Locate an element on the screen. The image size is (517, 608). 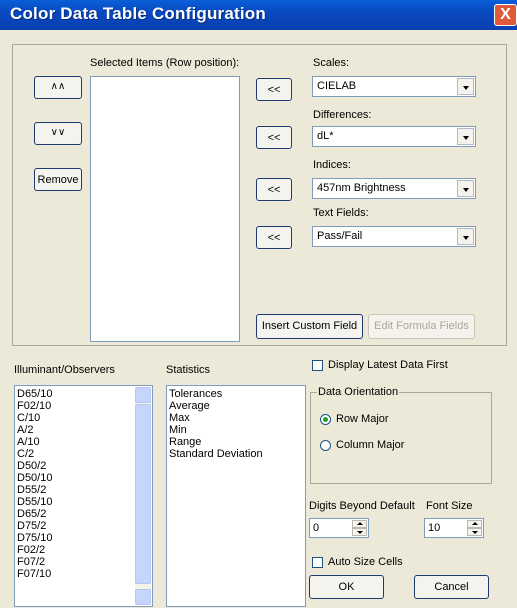
auto-size-cells-label: Auto Size Cells is located at coordinates (365, 562).